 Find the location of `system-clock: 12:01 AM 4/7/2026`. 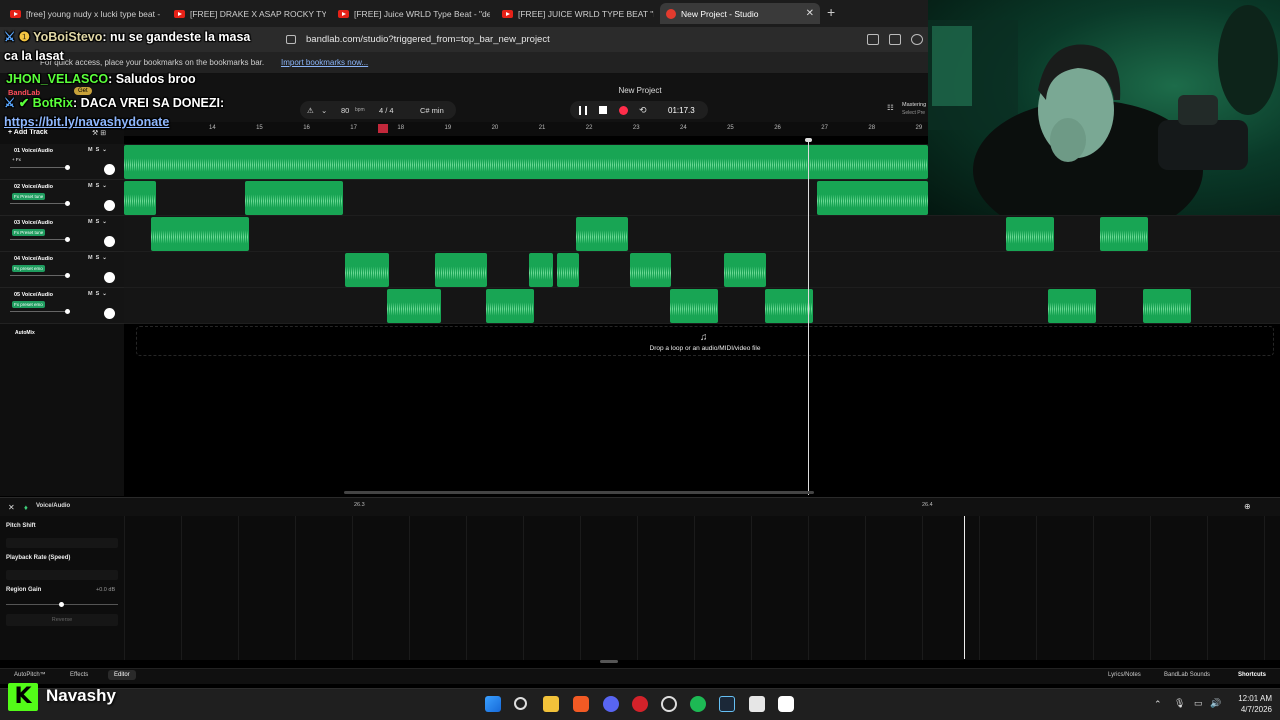

system-clock: 12:01 AM 4/7/2026 is located at coordinates (1249, 704).